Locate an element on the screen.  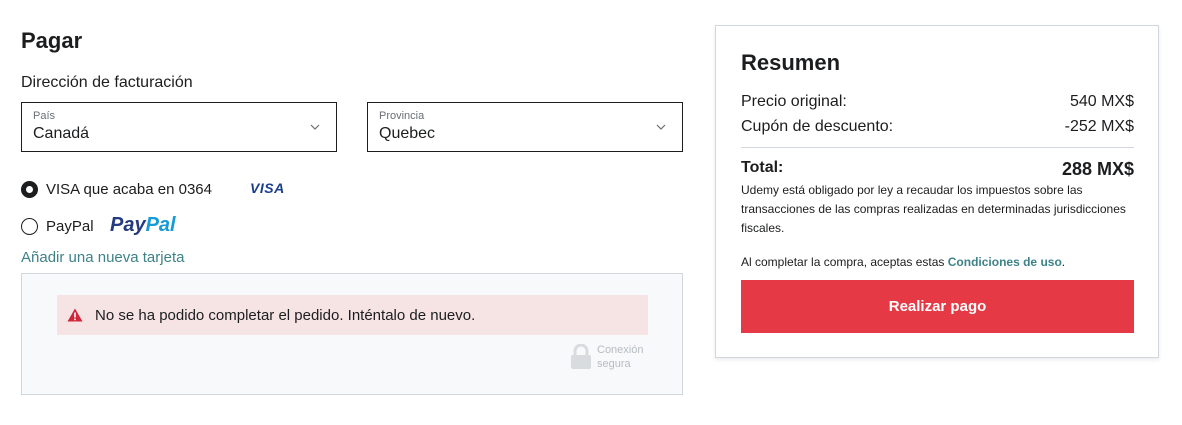
summary-title: Resumen is located at coordinates (791, 62).